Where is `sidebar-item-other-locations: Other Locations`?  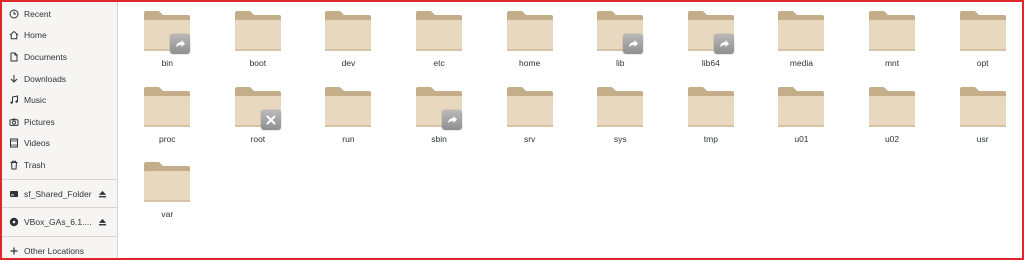
sidebar-item-other-locations: Other Locations is located at coordinates (59, 251).